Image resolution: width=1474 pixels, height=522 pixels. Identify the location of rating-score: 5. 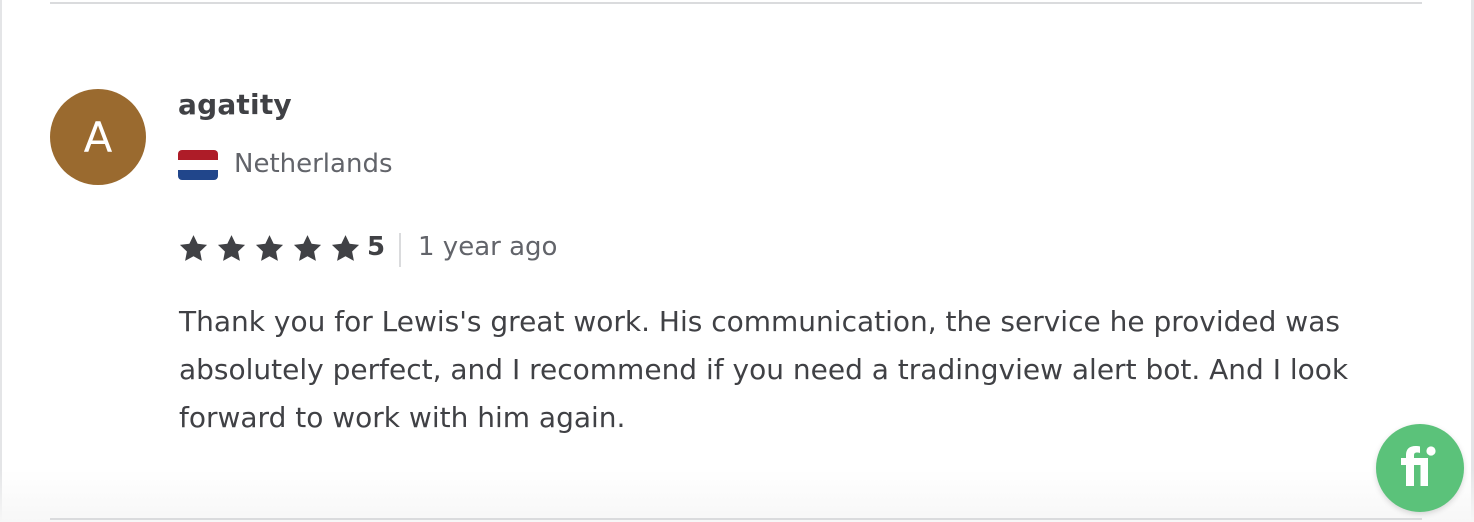
(376, 247).